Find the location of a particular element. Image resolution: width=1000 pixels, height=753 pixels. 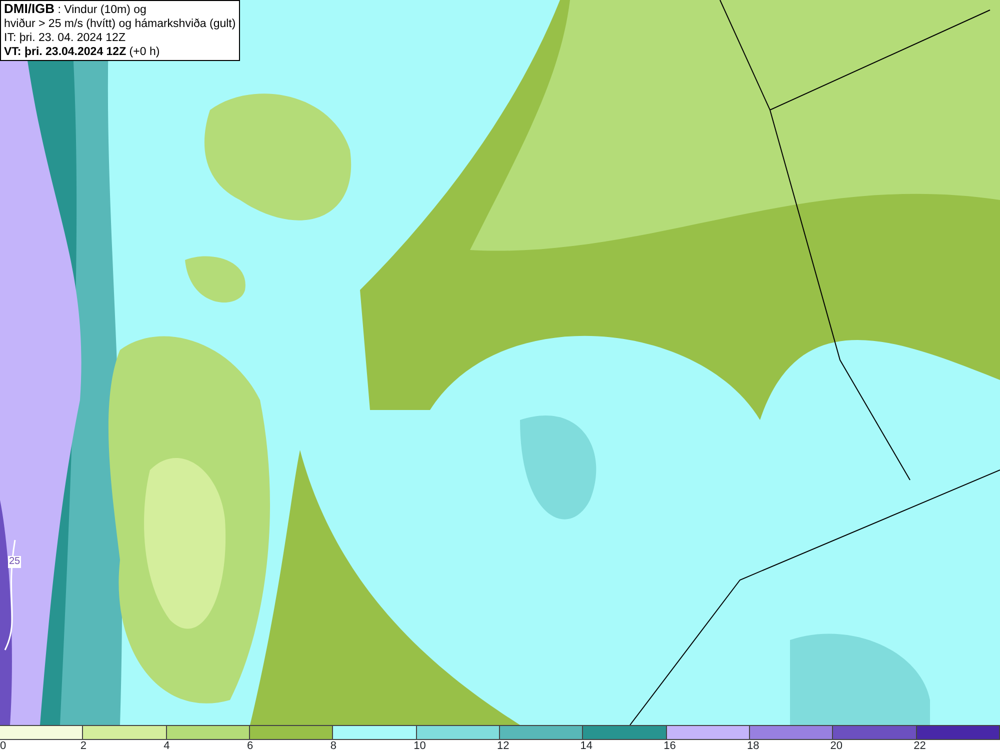

legend-tick-label: 20 is located at coordinates (836, 746).